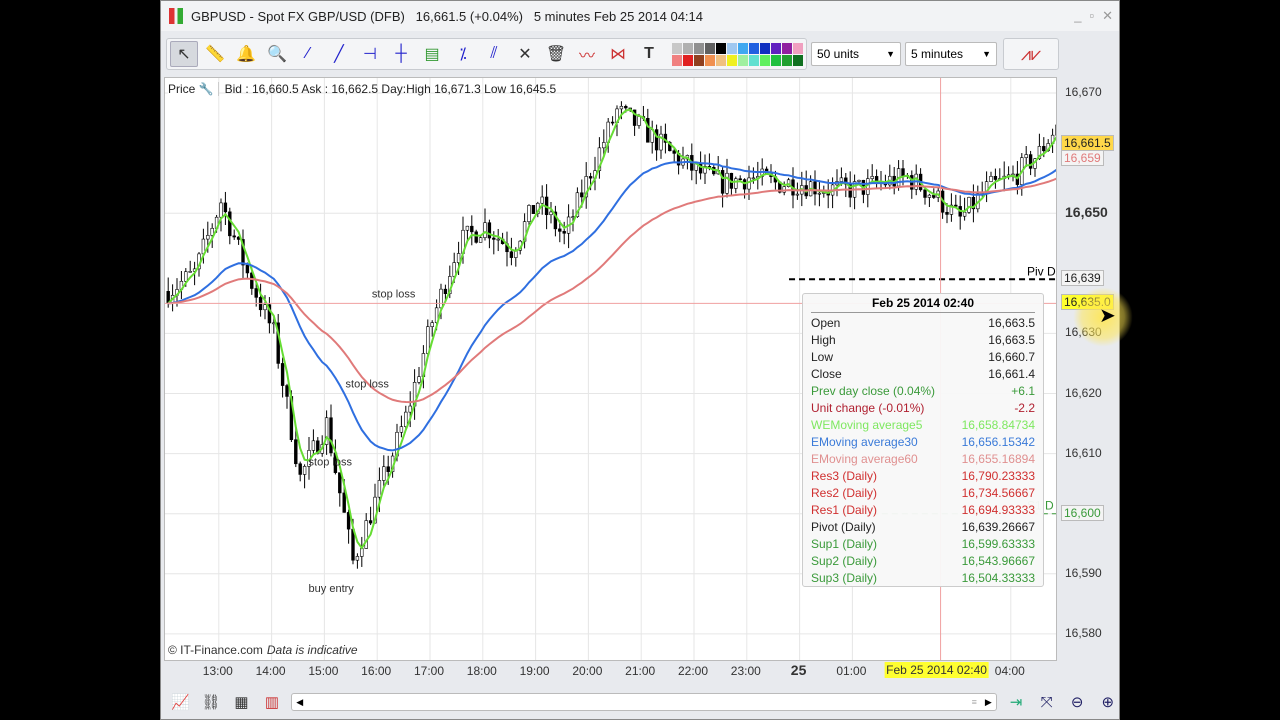 The width and height of the screenshot is (1280, 720). What do you see at coordinates (998, 510) in the screenshot?
I see `tooltip-value: 16,694.93333` at bounding box center [998, 510].